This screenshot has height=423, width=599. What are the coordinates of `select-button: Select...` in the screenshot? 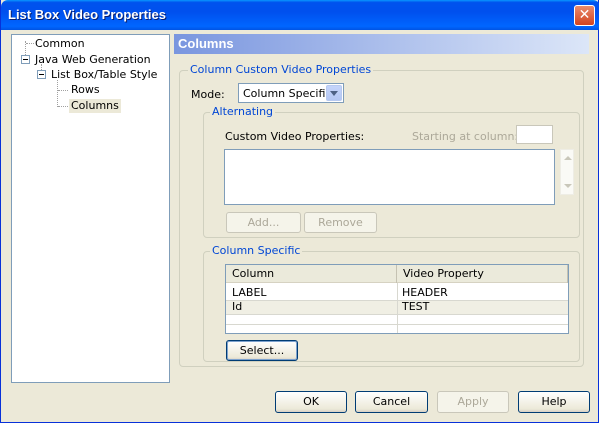 It's located at (262, 350).